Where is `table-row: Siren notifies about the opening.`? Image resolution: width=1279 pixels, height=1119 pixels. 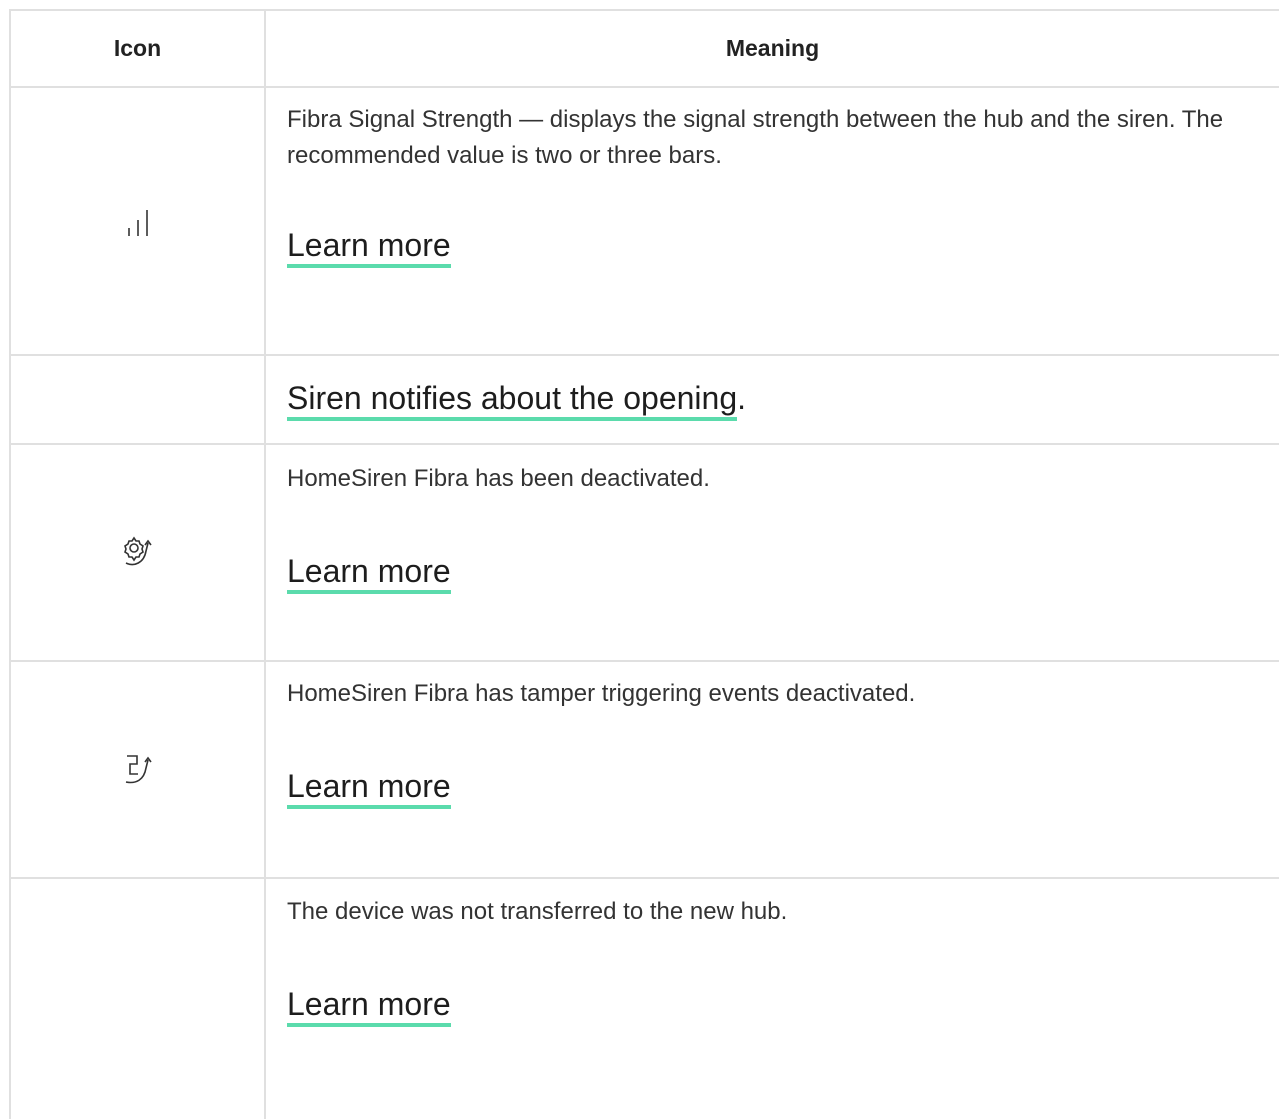
table-row: Siren notifies about the opening. is located at coordinates (645, 400).